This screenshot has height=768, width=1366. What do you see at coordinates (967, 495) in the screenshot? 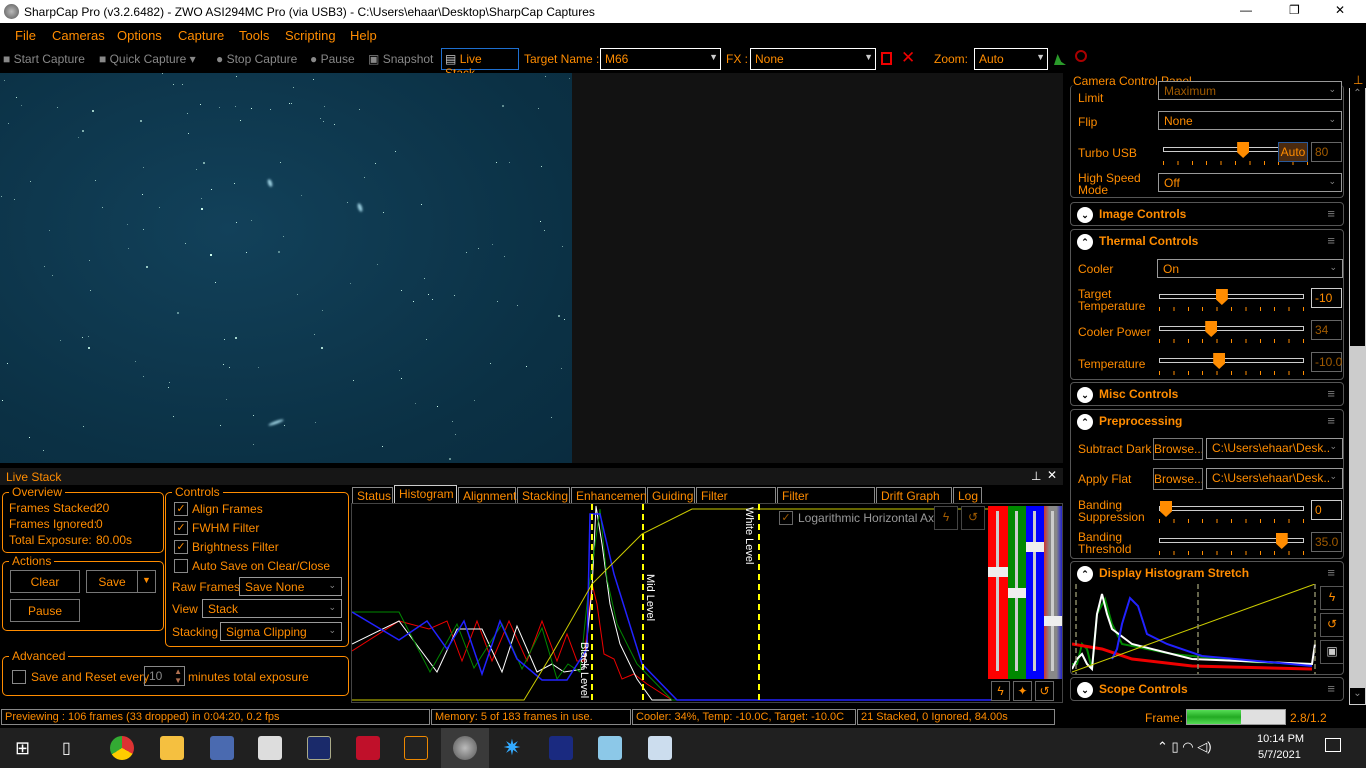
I see `tab-log: Log` at bounding box center [967, 495].